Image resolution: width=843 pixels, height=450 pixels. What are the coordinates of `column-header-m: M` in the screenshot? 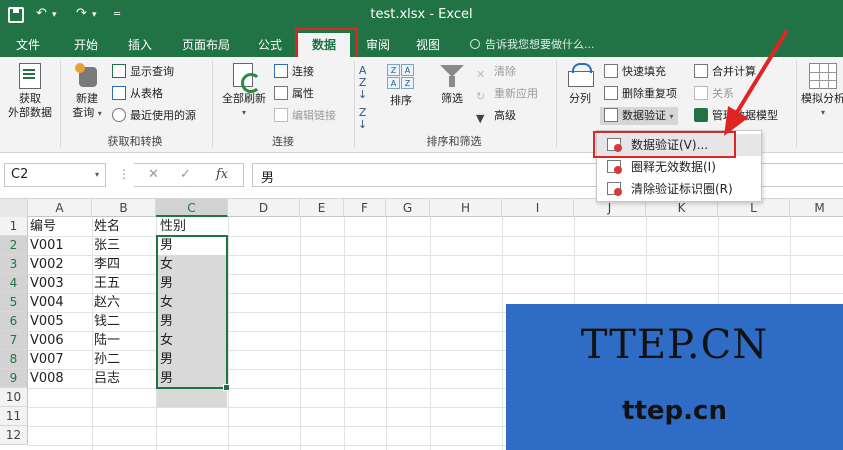 It's located at (816, 208).